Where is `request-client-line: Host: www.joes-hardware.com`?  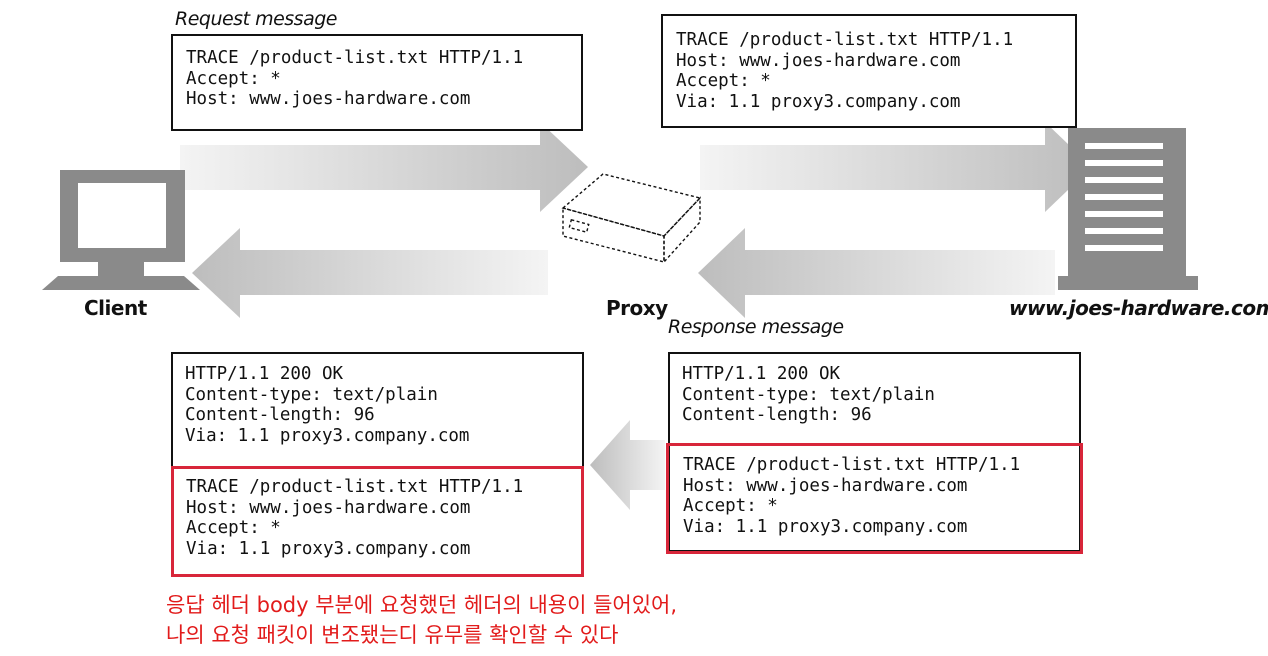 request-client-line: Host: www.joes-hardware.com is located at coordinates (328, 99).